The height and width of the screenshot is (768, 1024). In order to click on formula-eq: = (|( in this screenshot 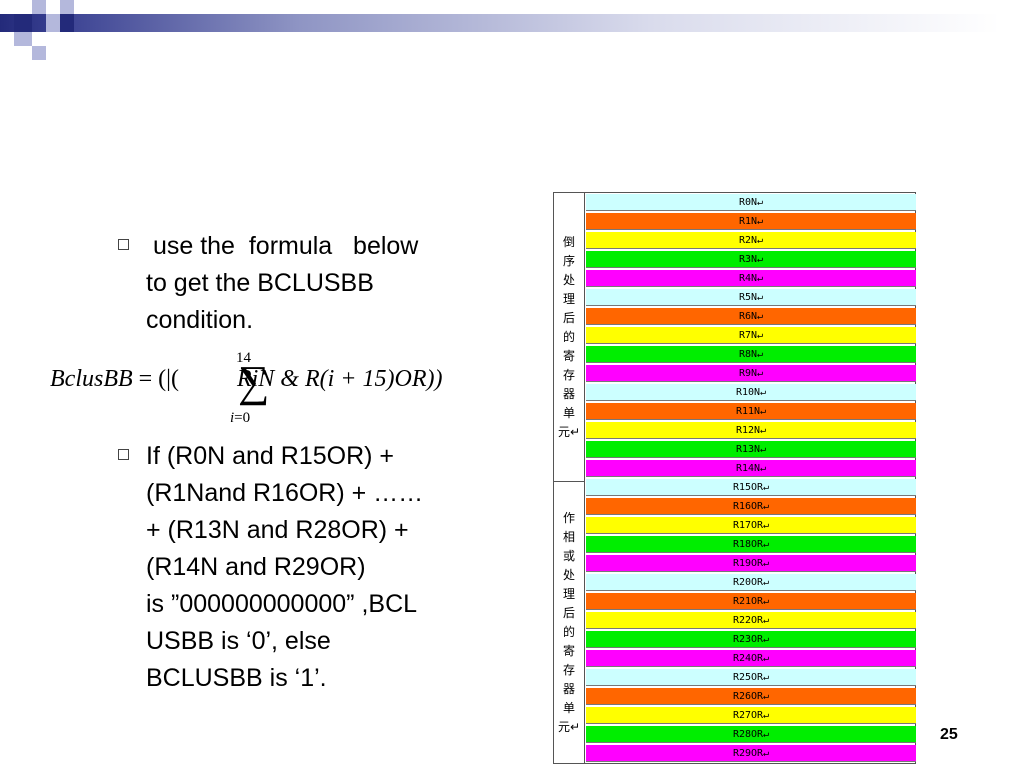, I will do `click(158, 379)`.